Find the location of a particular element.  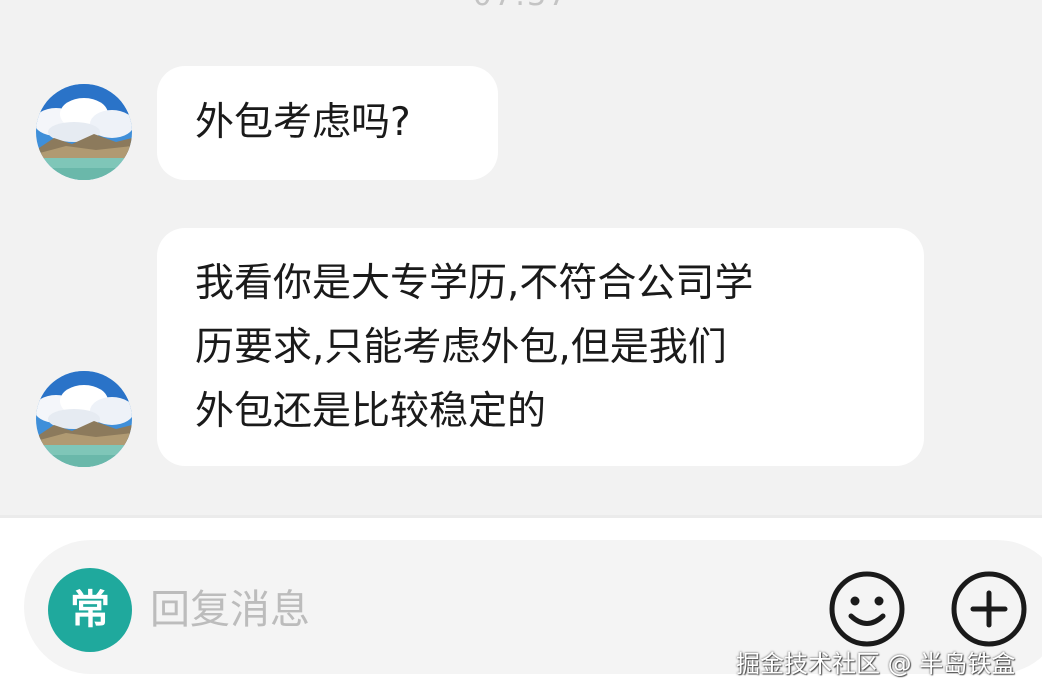

message-text: 外包考虑吗? is located at coordinates (303, 122).